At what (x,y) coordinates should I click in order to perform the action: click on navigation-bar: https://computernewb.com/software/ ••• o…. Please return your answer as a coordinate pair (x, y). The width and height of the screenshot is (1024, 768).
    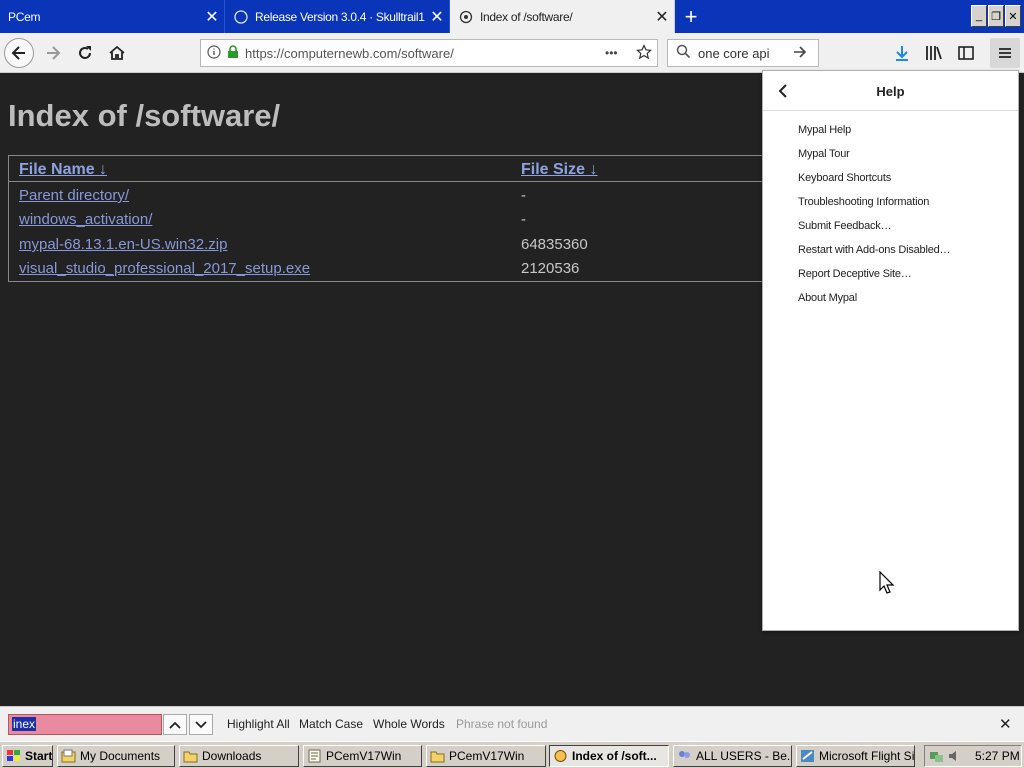
    Looking at the image, I should click on (512, 53).